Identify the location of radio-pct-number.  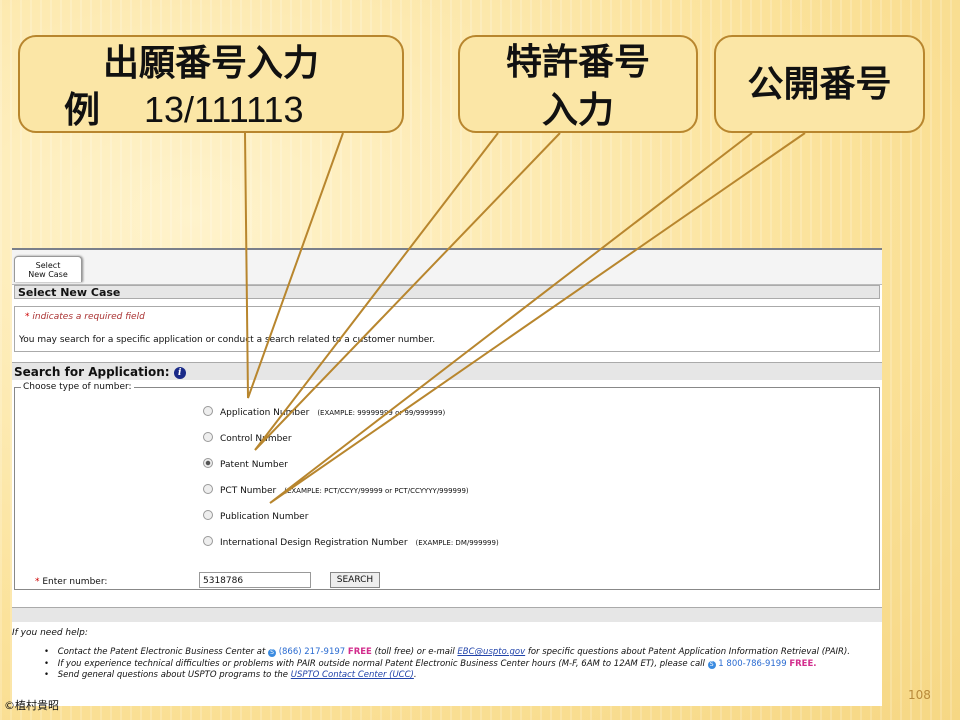
(208, 489).